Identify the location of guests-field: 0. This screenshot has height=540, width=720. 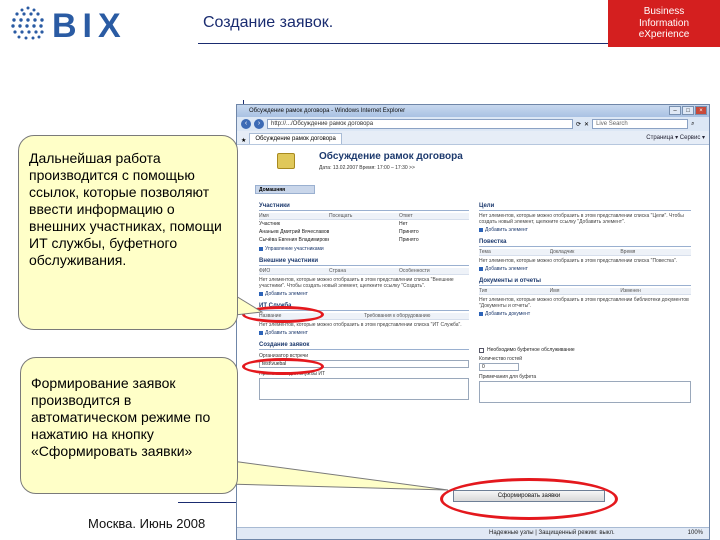
(499, 367).